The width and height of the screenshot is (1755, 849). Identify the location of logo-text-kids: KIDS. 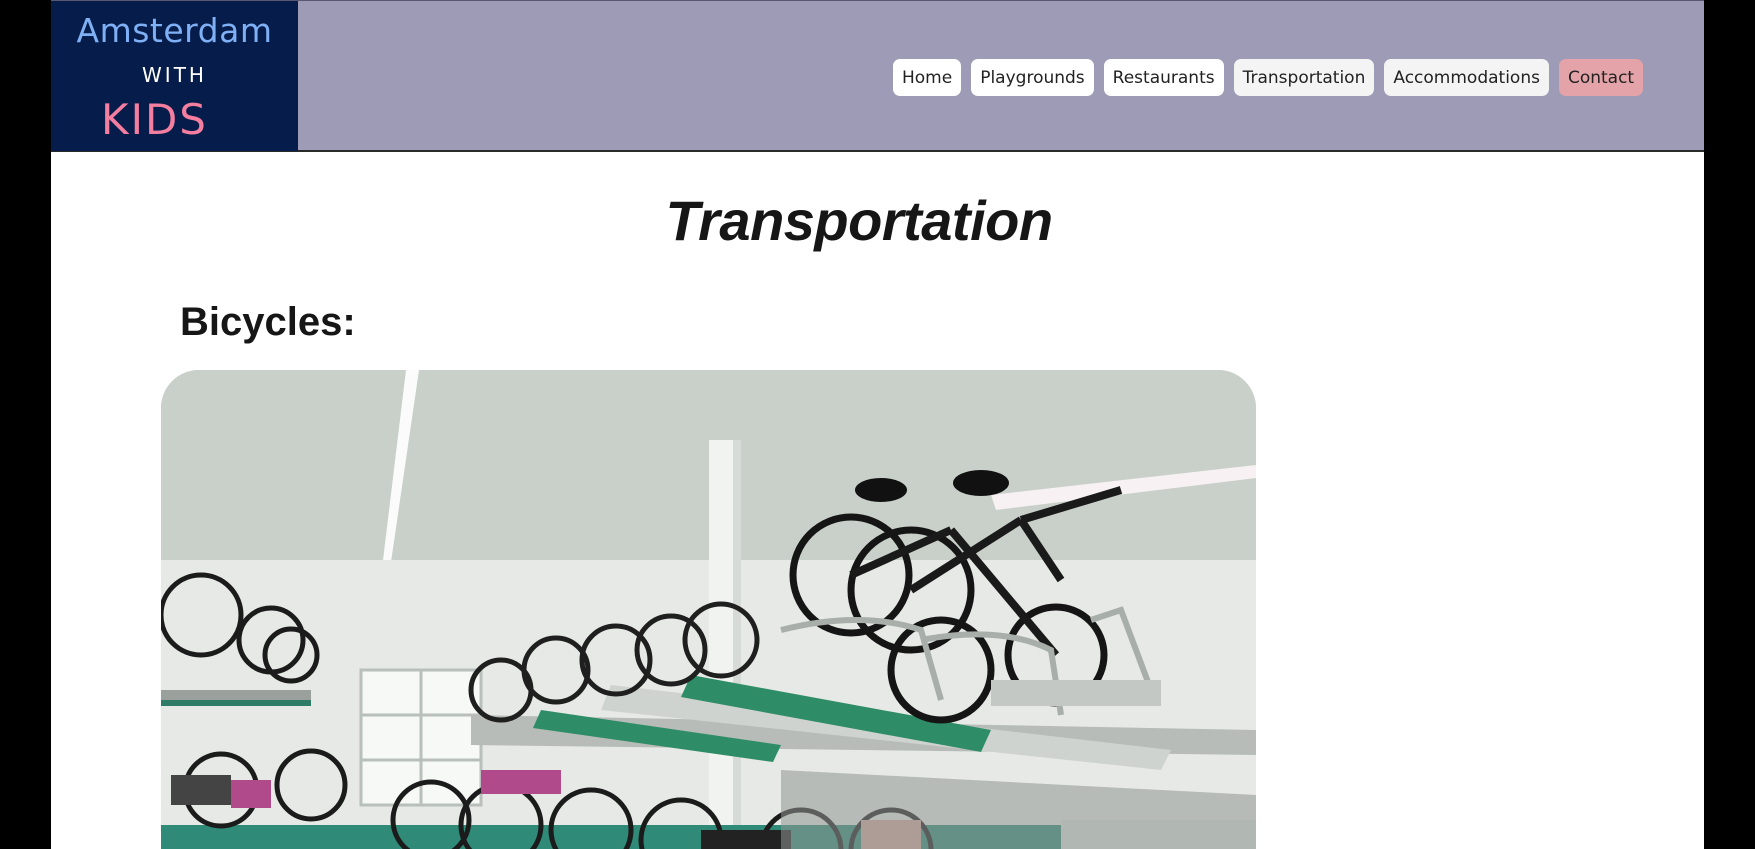
(154, 119).